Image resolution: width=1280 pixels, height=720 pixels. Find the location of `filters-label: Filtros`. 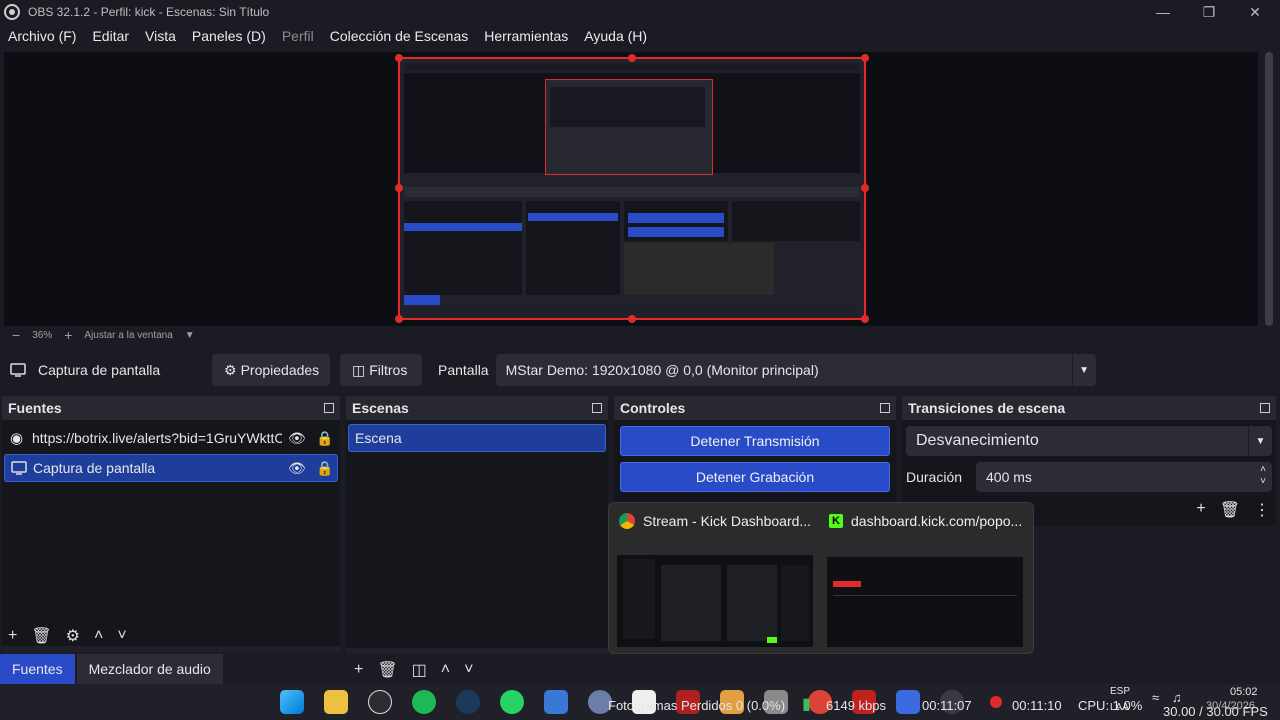

filters-label: Filtros is located at coordinates (388, 370).